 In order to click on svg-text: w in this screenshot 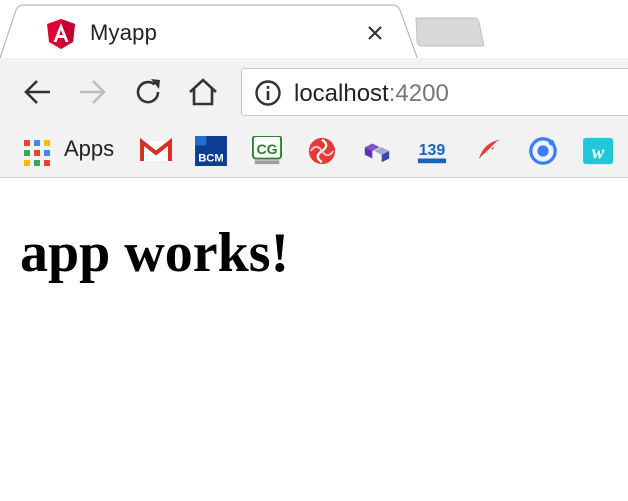, I will do `click(598, 153)`.